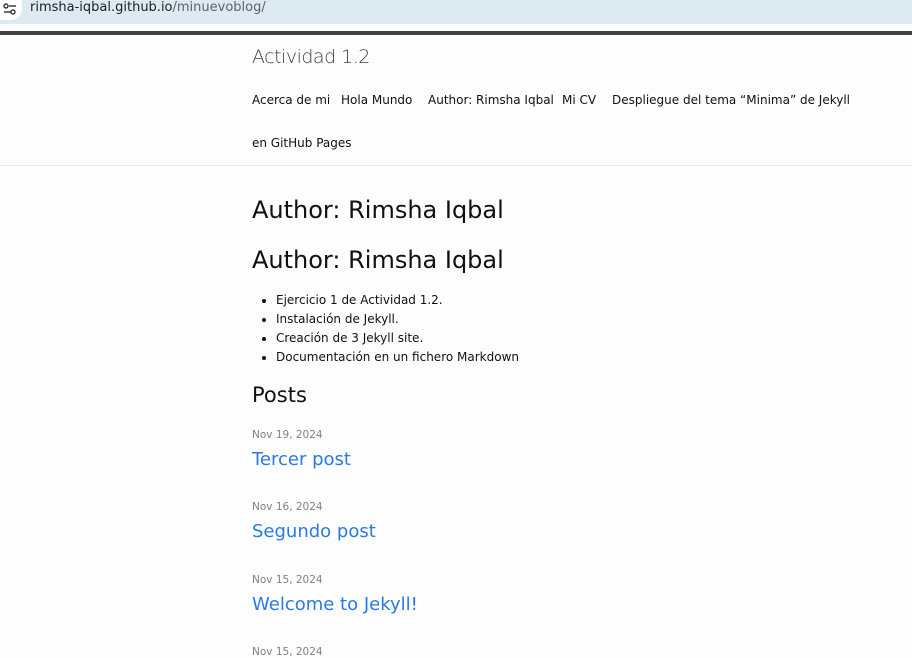 Image resolution: width=912 pixels, height=658 pixels. I want to click on nav-link-acerca: Acerca de mi, so click(291, 100).